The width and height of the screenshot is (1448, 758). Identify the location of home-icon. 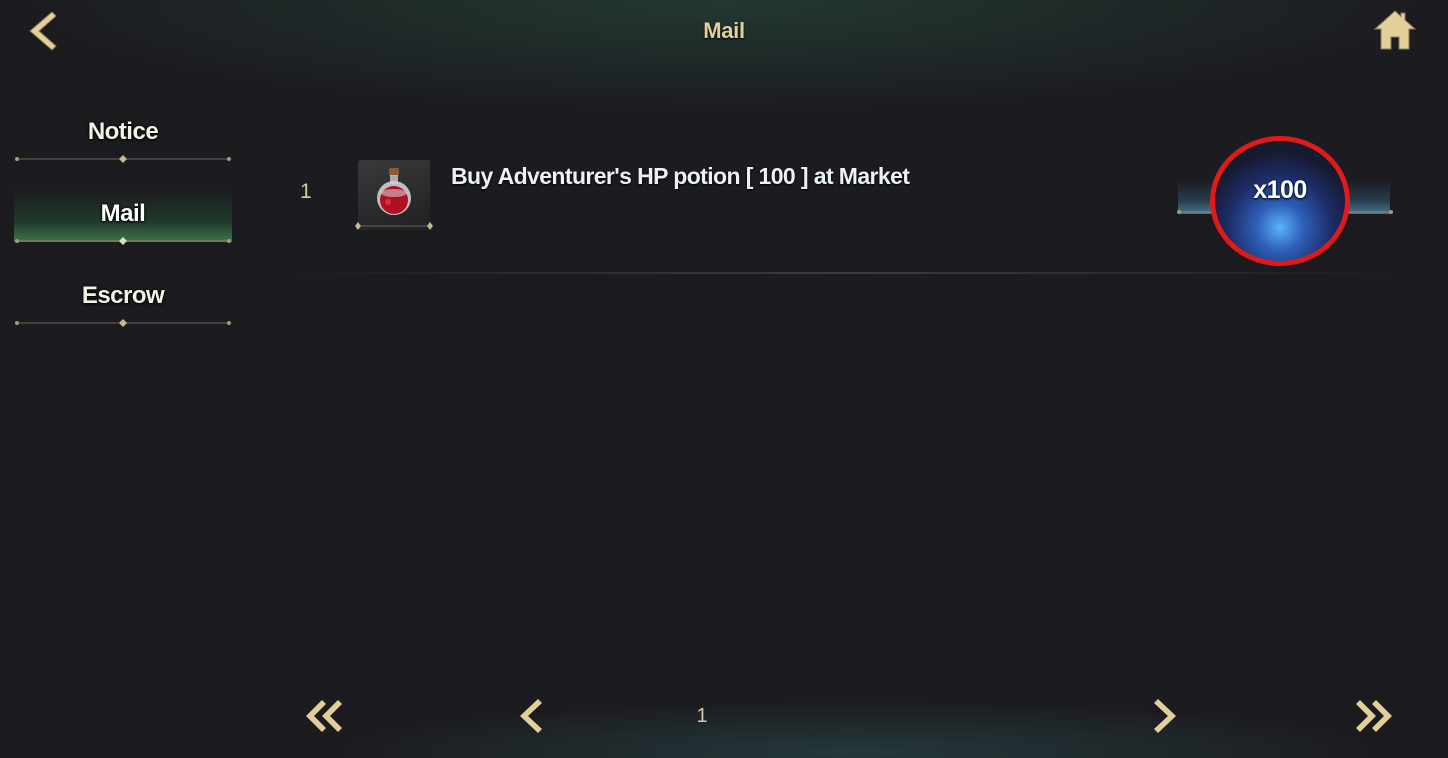
(1395, 30).